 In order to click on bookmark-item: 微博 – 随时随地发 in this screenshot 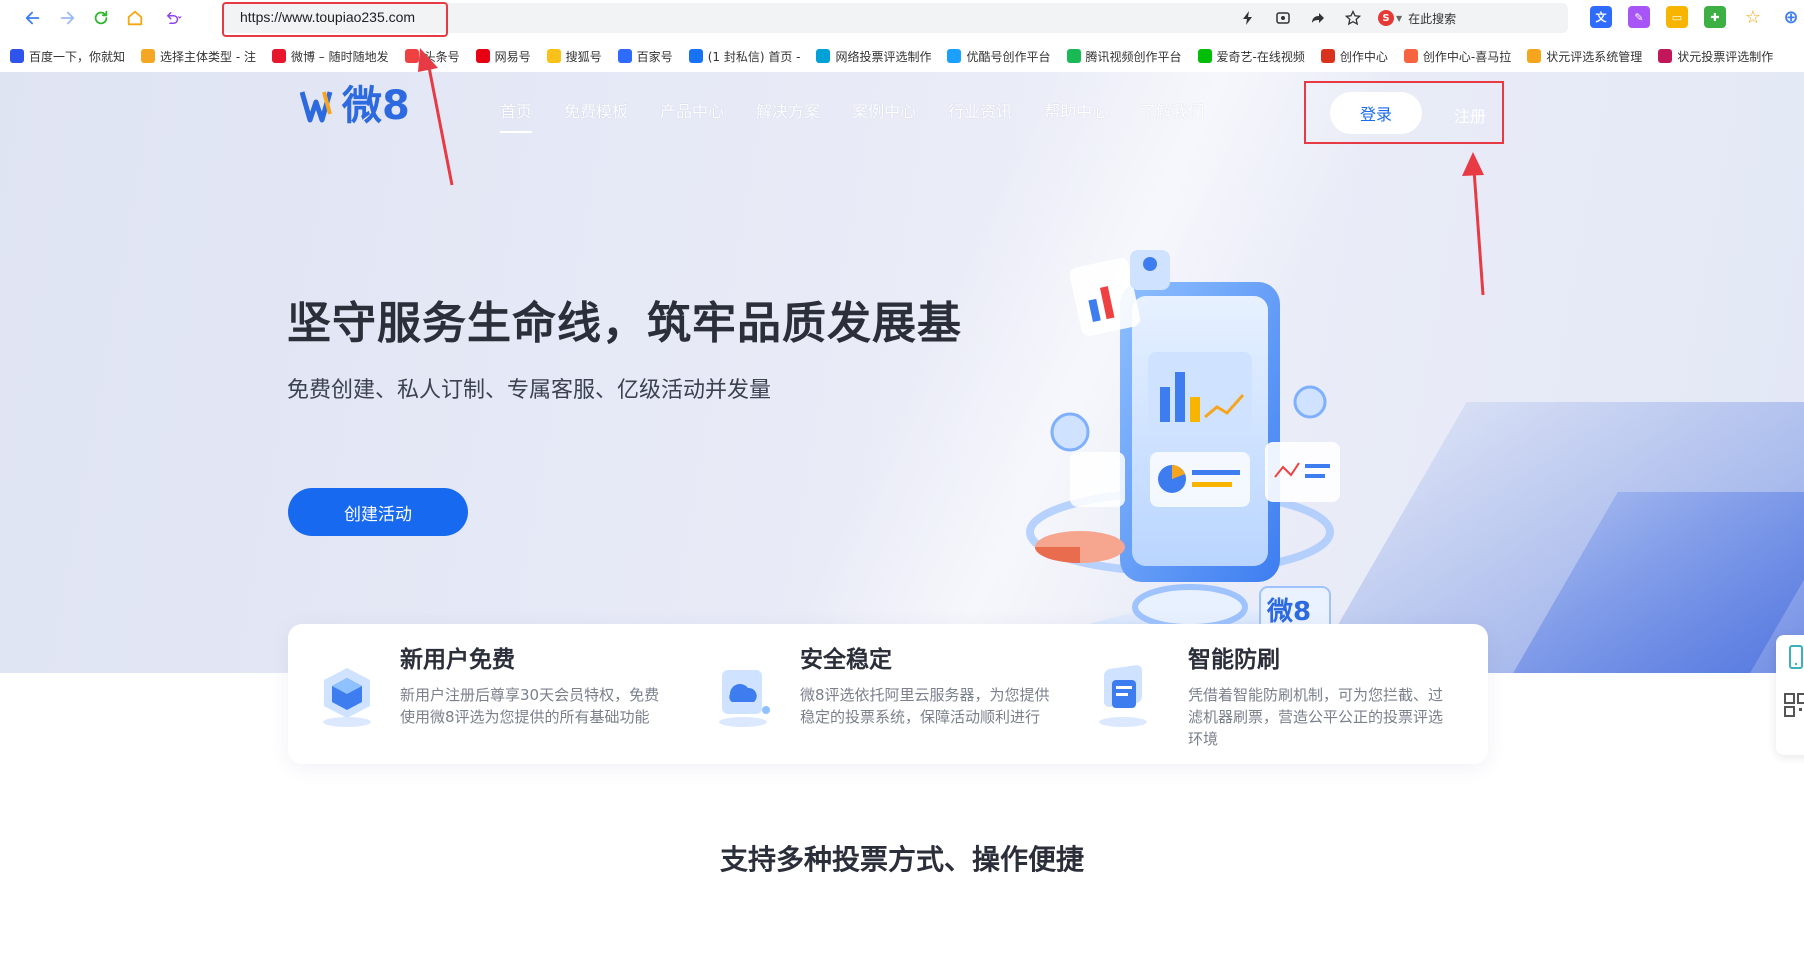, I will do `click(330, 56)`.